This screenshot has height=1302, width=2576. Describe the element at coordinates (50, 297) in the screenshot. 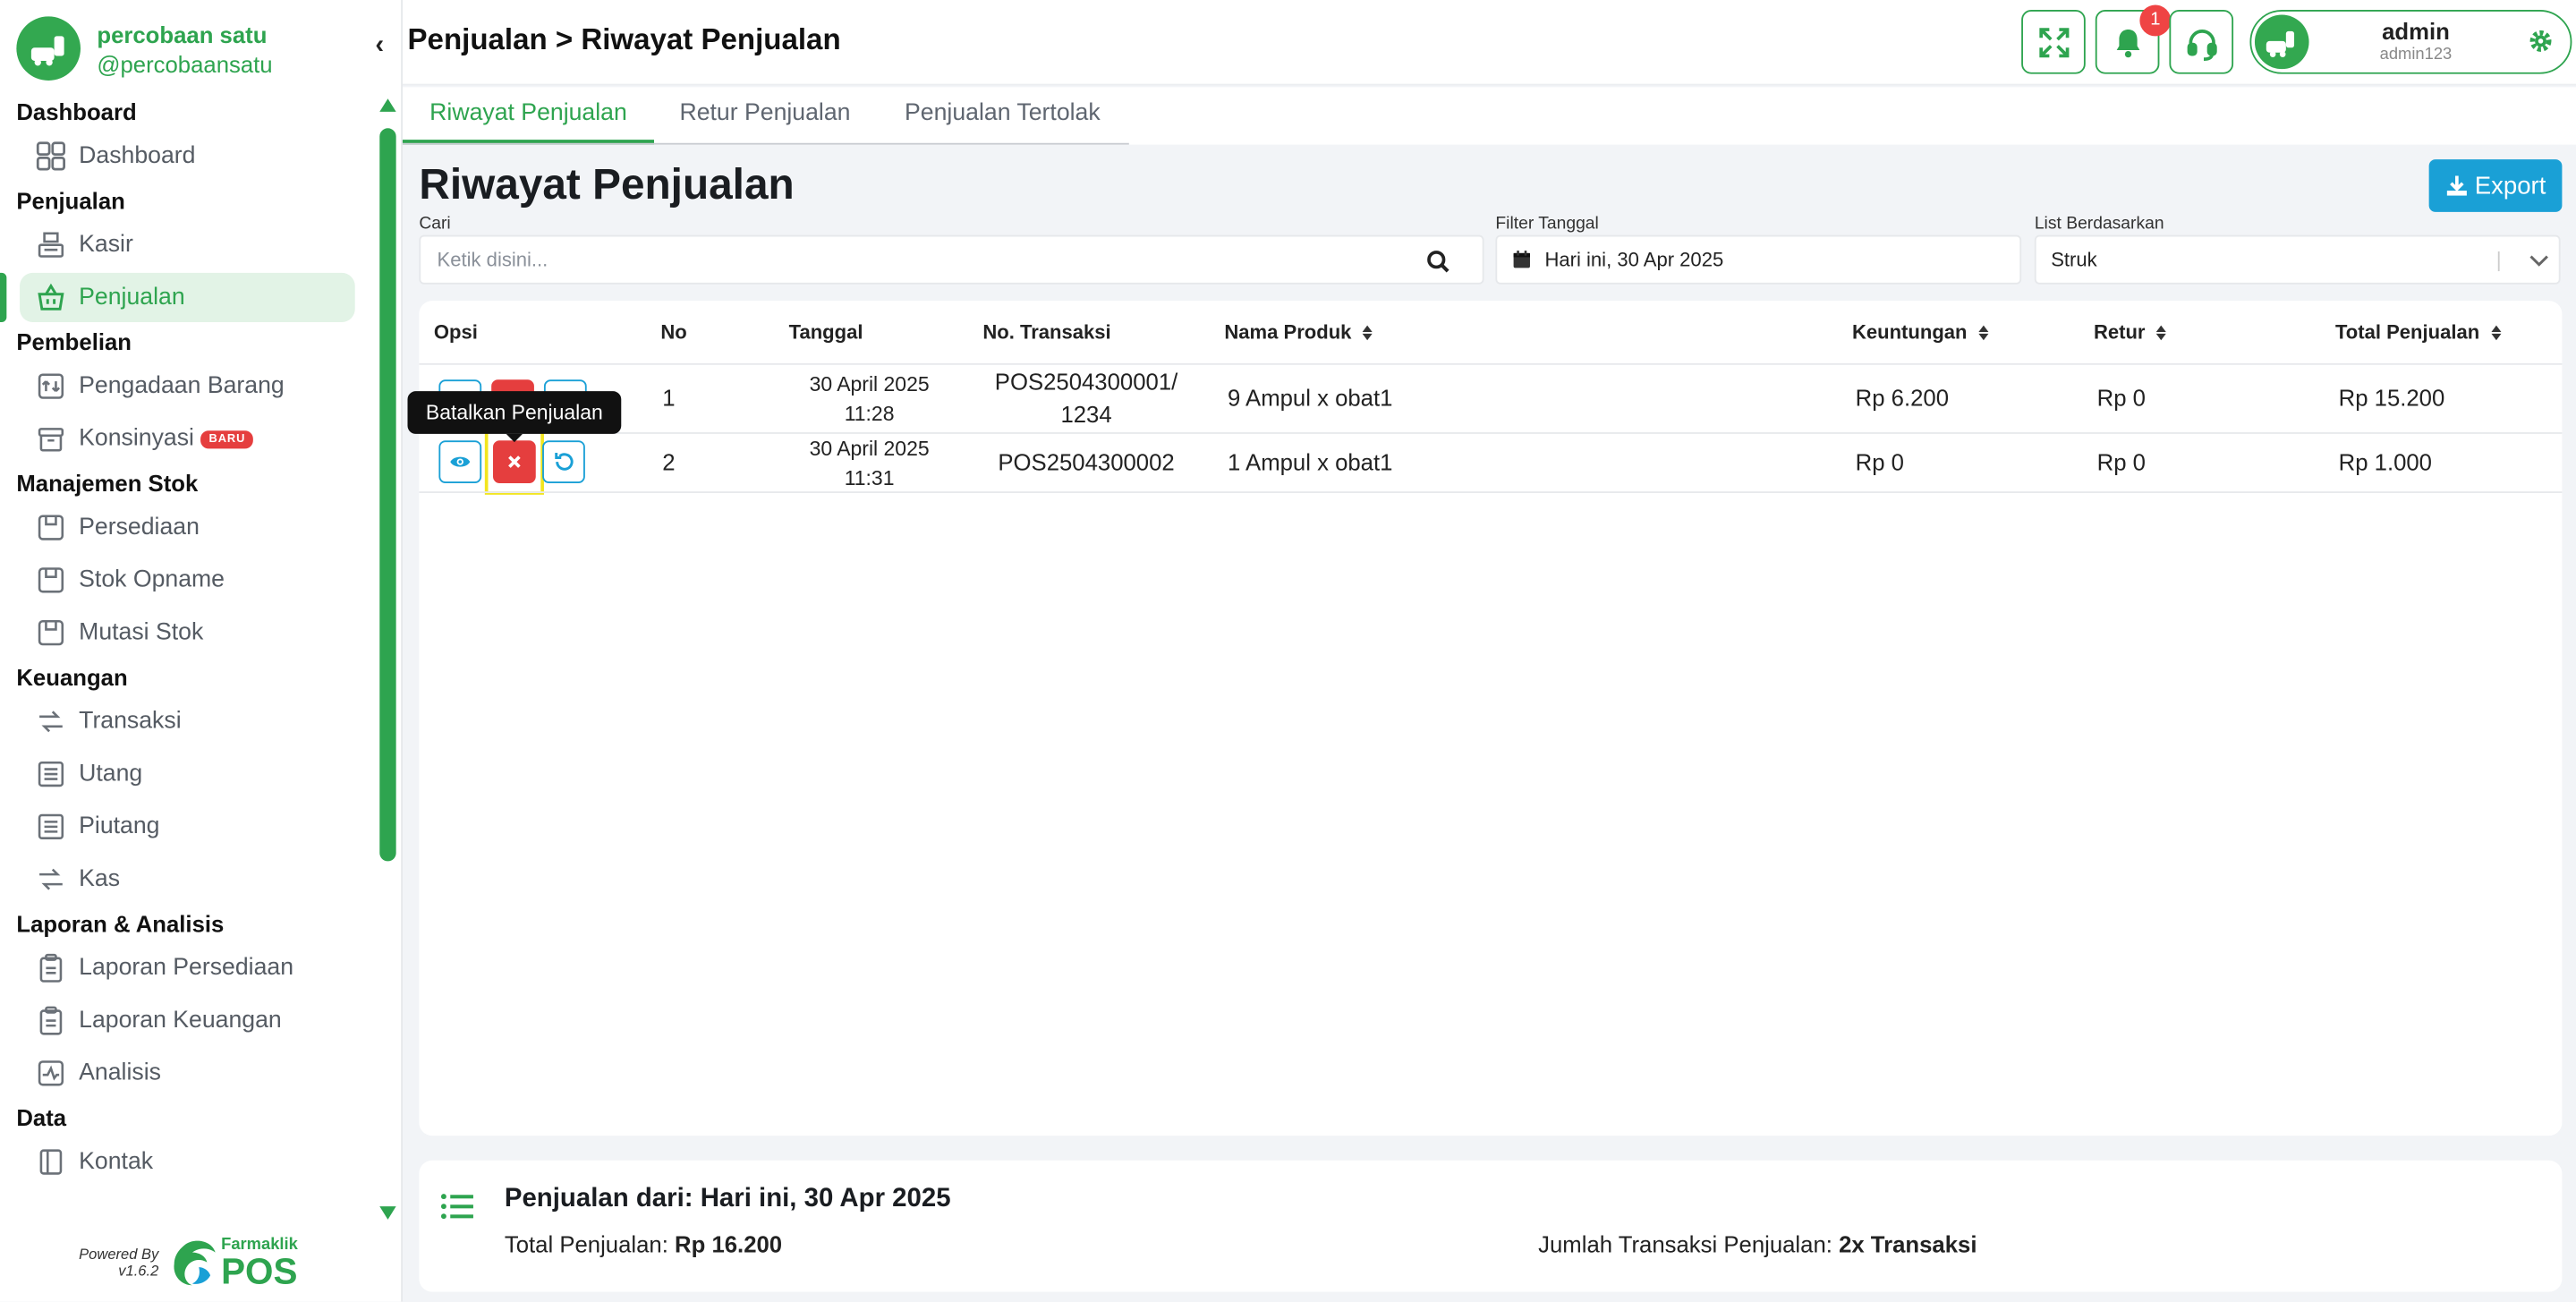

I see `basket-icon` at that location.